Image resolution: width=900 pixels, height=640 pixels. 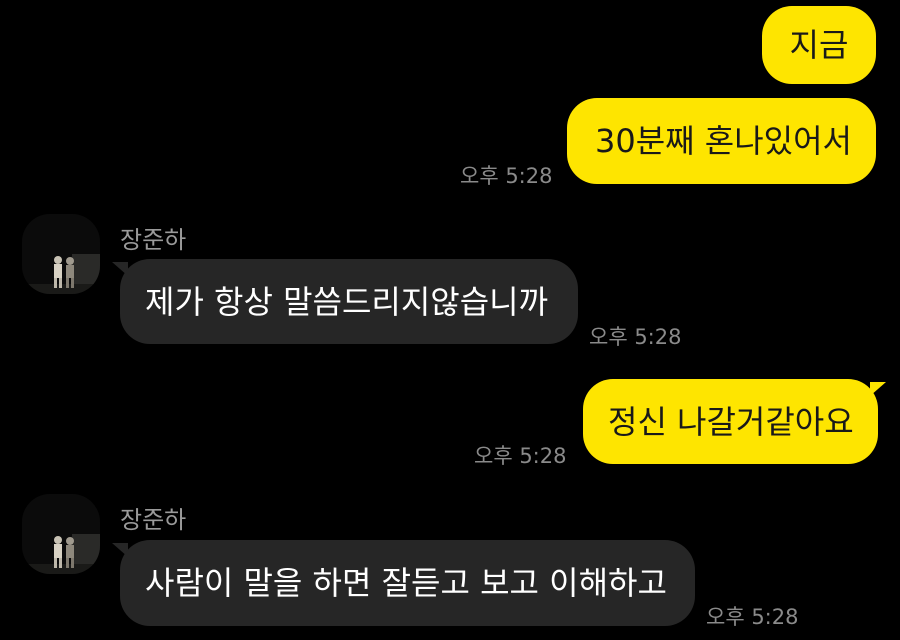 I want to click on their-message-bubble: 사람이 말을 하면 잘듣고 보고 이해하고, so click(x=407, y=583).